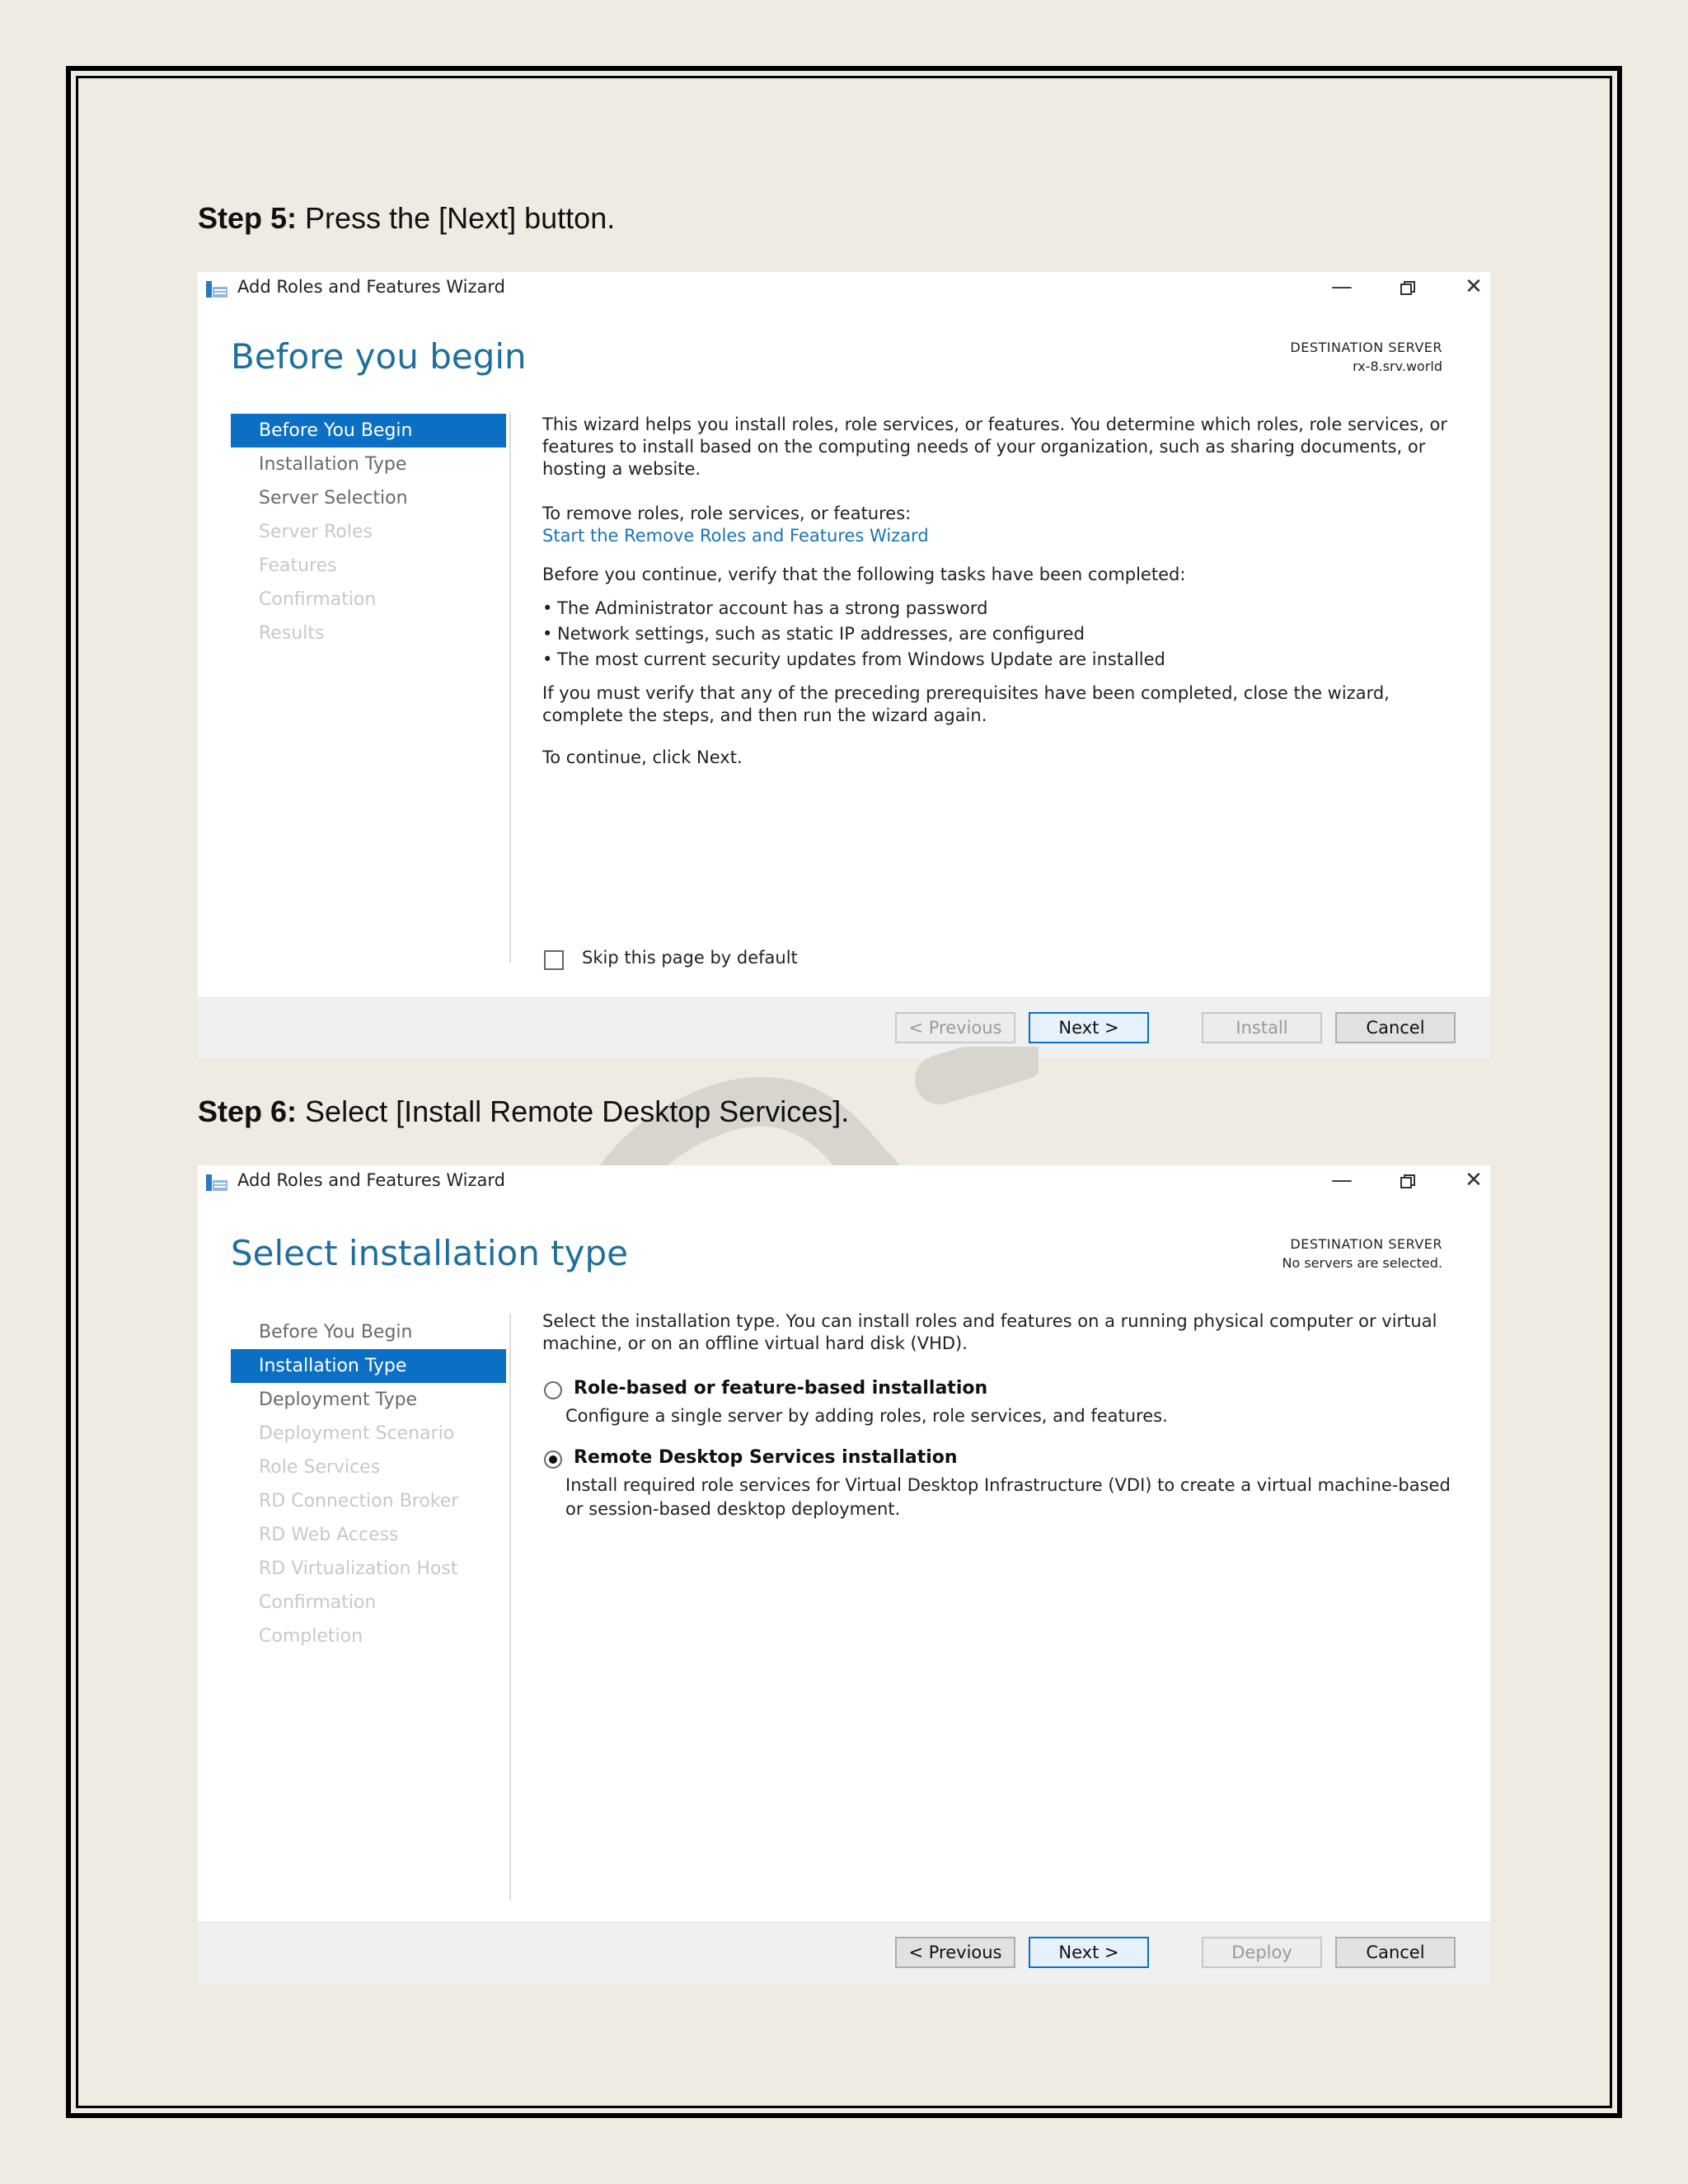 This screenshot has width=1688, height=2184. Describe the element at coordinates (298, 565) in the screenshot. I see `nav-item-features: Features` at that location.